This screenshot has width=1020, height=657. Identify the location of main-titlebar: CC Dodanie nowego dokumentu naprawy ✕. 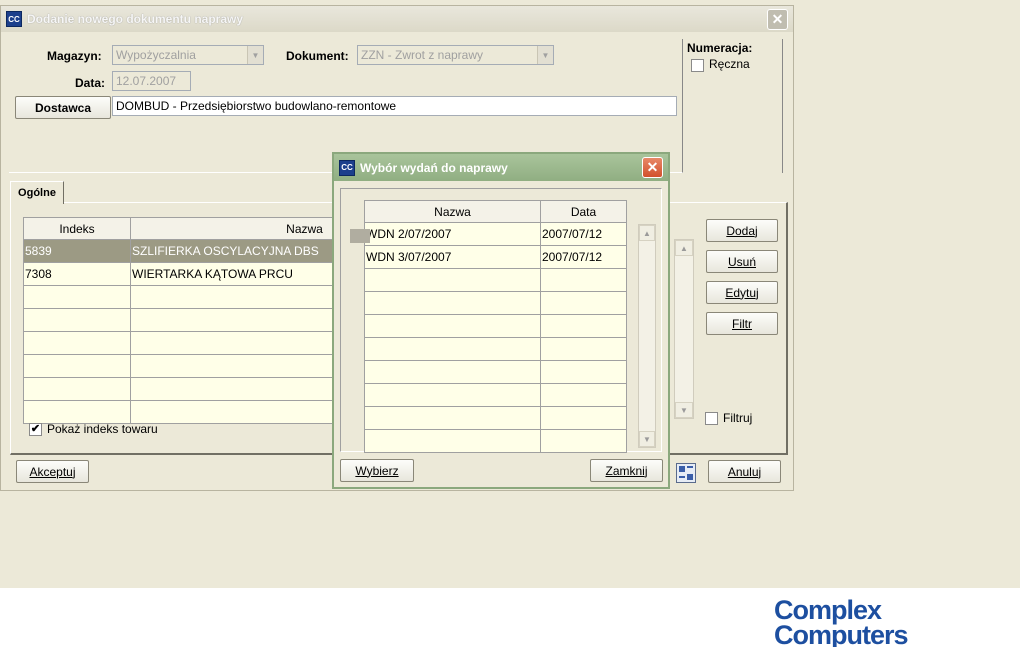
(397, 19).